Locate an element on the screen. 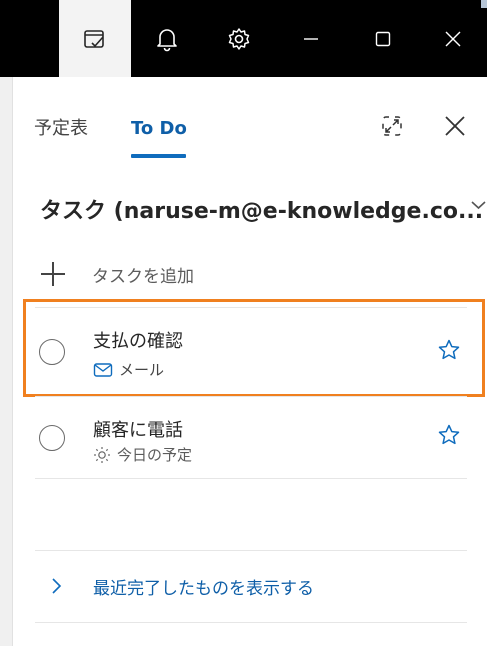  close-icon is located at coordinates (453, 38).